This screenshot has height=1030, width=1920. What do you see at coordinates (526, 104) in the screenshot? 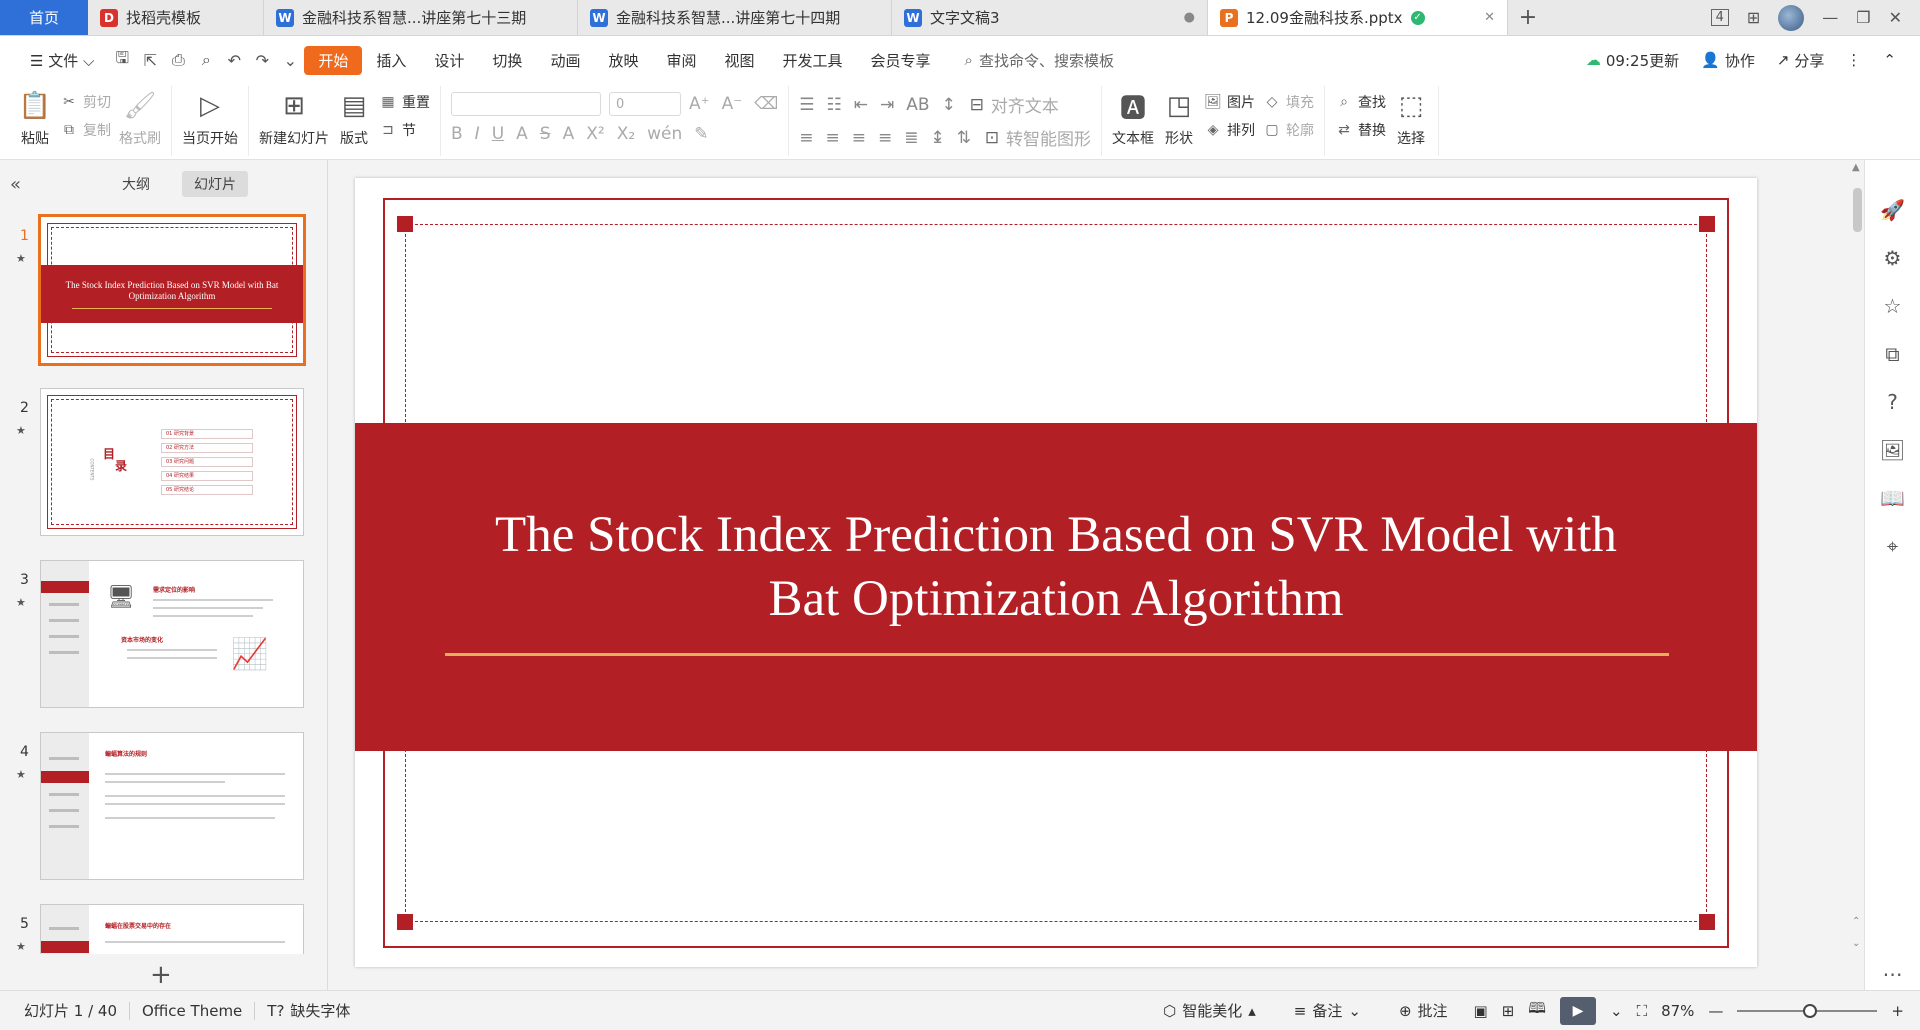
I see `font-family-select` at bounding box center [526, 104].